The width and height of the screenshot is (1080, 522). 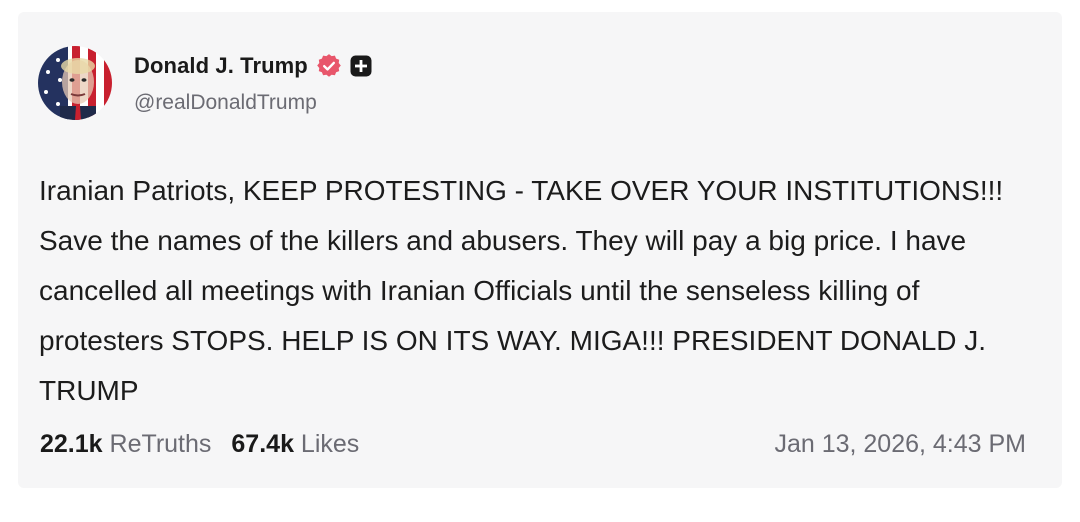 I want to click on verified-badge-icon, so click(x=329, y=66).